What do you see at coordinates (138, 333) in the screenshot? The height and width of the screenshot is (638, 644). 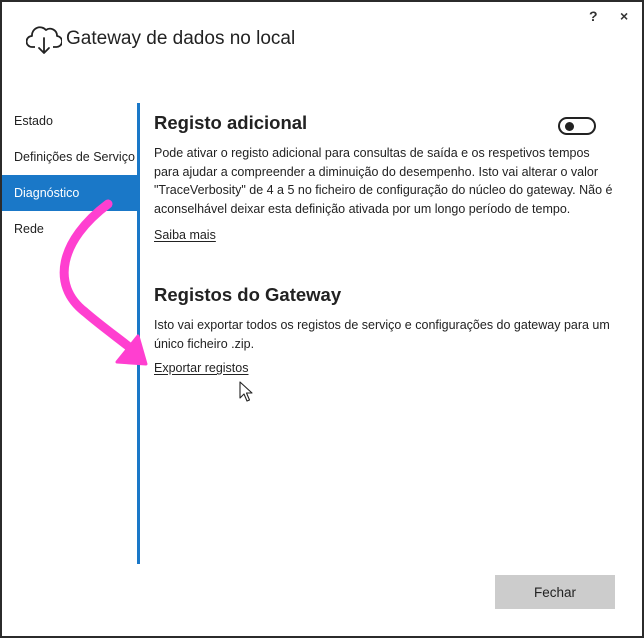 I see `nav-divider` at bounding box center [138, 333].